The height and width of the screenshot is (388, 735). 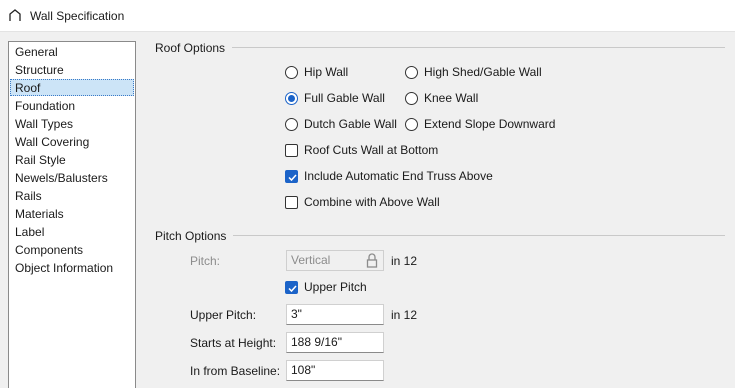 What do you see at coordinates (335, 314) in the screenshot?
I see `upper-pitch-input: 3"` at bounding box center [335, 314].